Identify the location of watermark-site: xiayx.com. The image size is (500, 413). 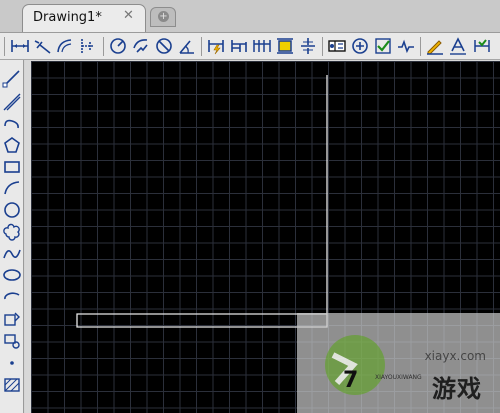
(455, 356).